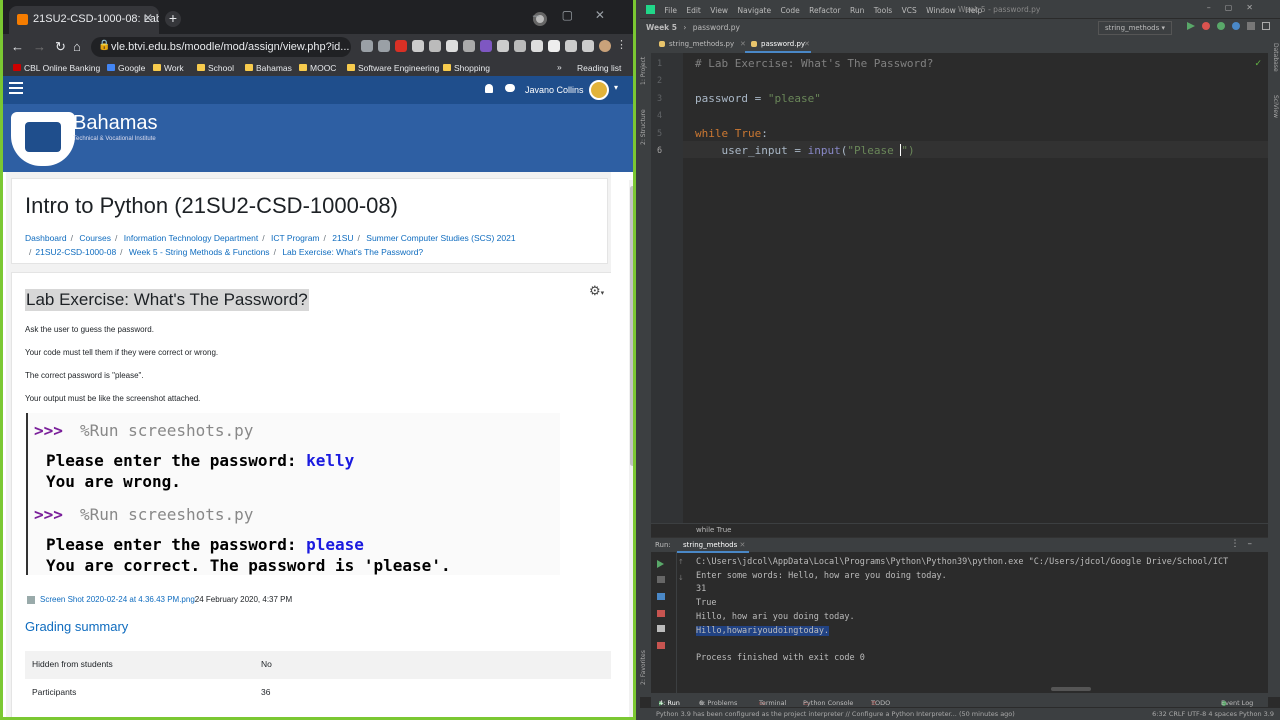  I want to click on notification-bell-icon, so click(489, 88).